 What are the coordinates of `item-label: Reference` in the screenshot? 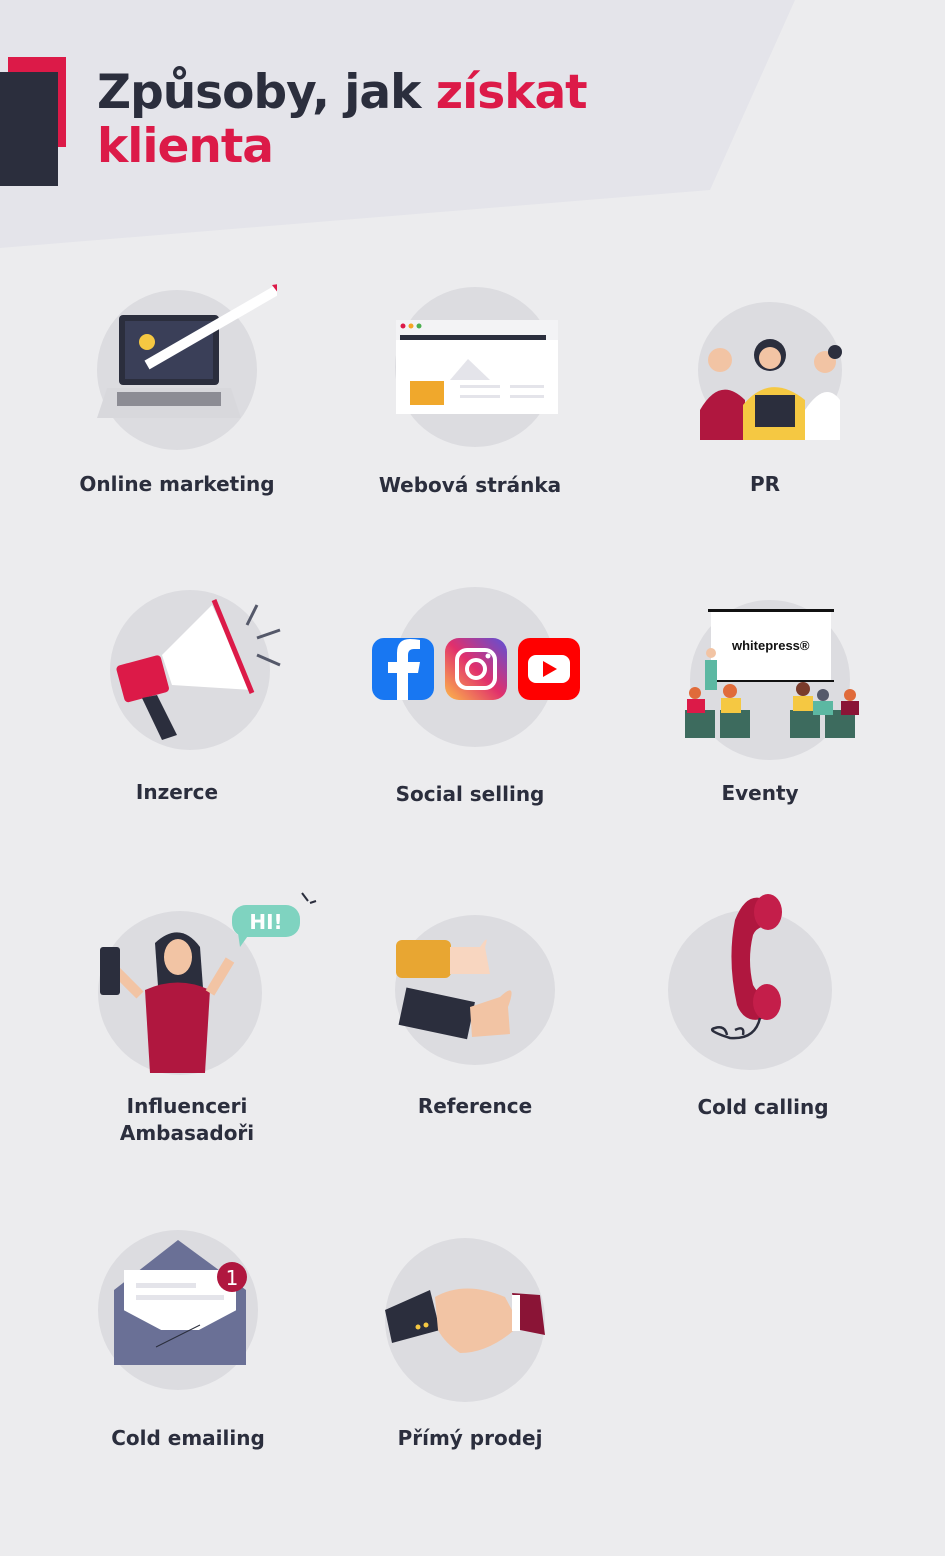 It's located at (475, 1106).